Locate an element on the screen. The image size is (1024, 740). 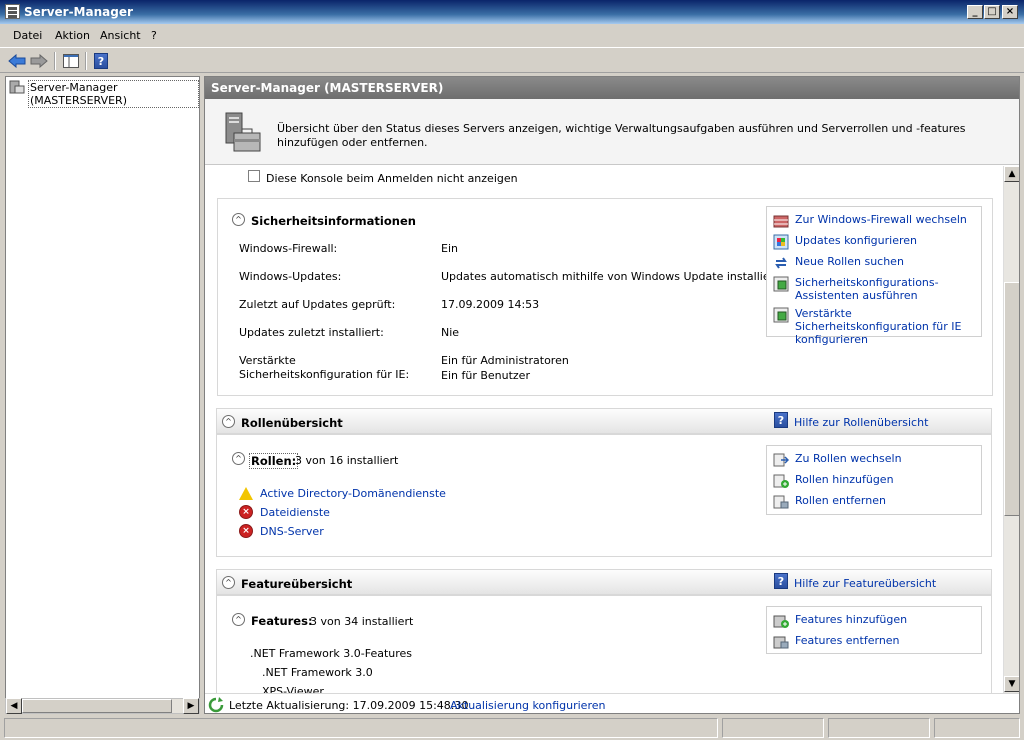
show-hide-tree-button is located at coordinates (71, 61).